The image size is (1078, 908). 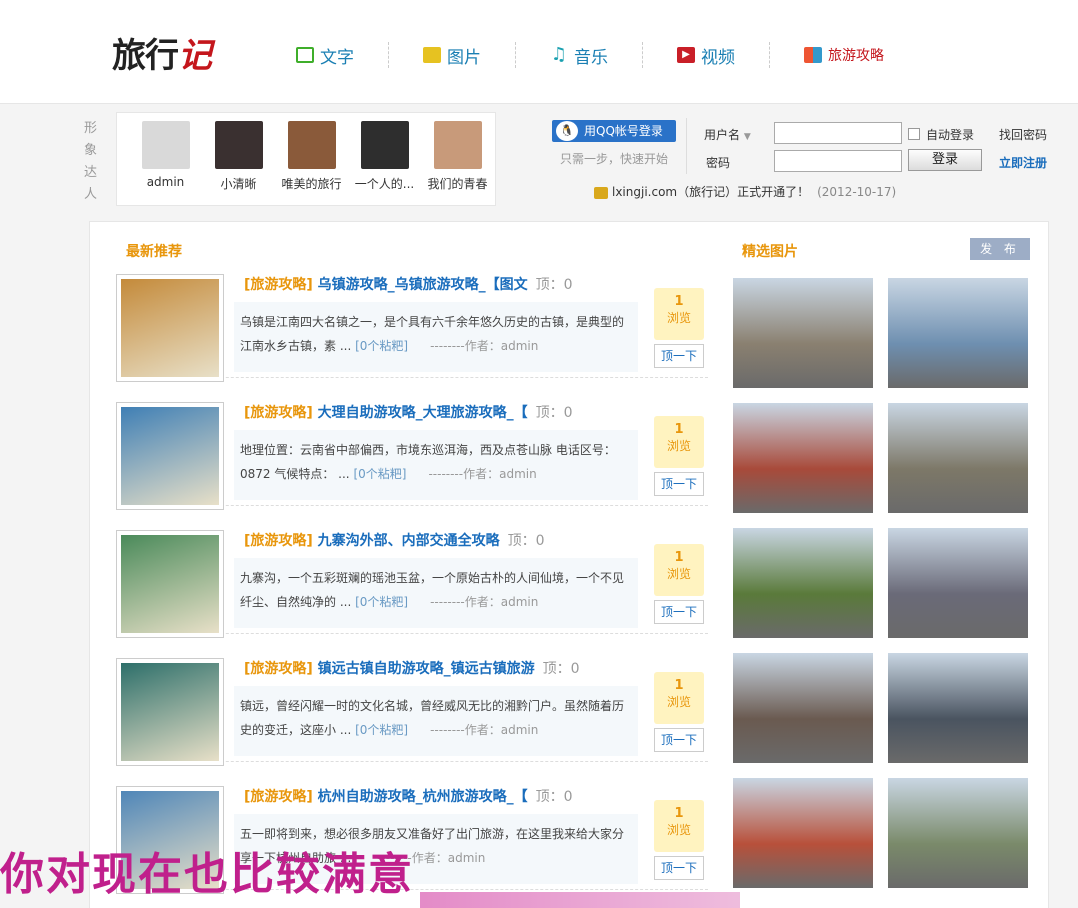 I want to click on star-user: 小清晰, so click(x=238, y=163).